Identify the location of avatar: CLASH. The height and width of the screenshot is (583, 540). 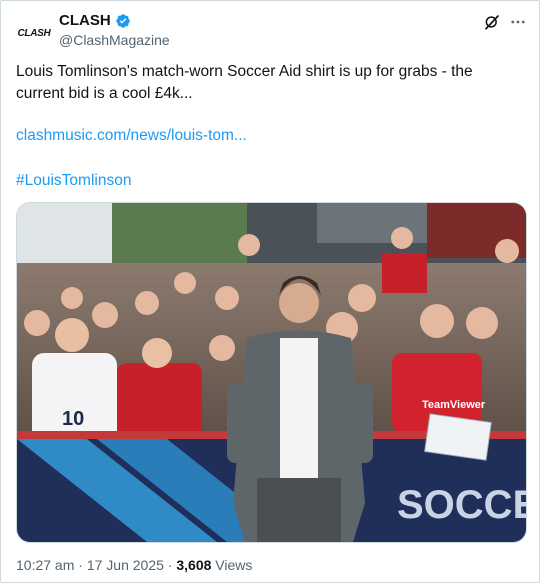
(34, 33).